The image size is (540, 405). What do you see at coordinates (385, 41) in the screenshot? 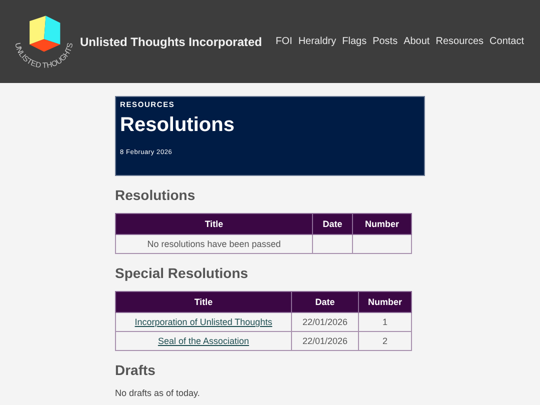
I see `nav-link: Posts` at bounding box center [385, 41].